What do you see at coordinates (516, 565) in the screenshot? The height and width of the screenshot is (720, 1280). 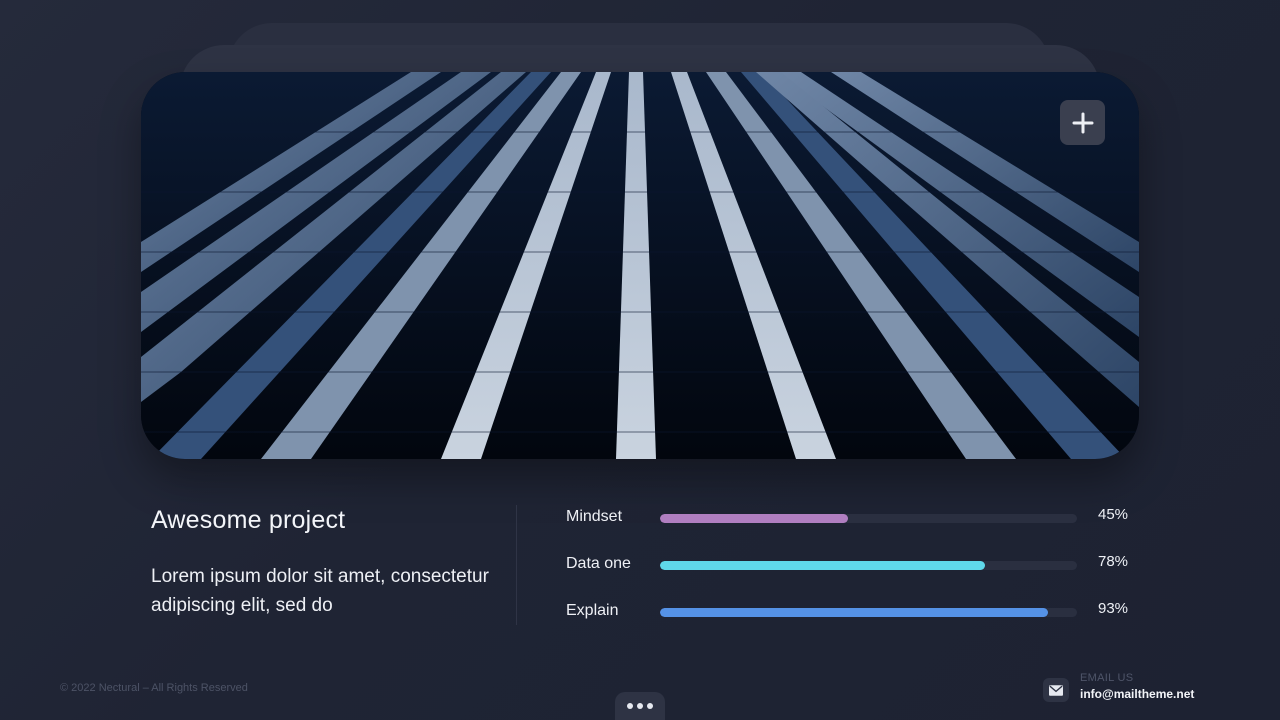 I see `vertical-divider` at bounding box center [516, 565].